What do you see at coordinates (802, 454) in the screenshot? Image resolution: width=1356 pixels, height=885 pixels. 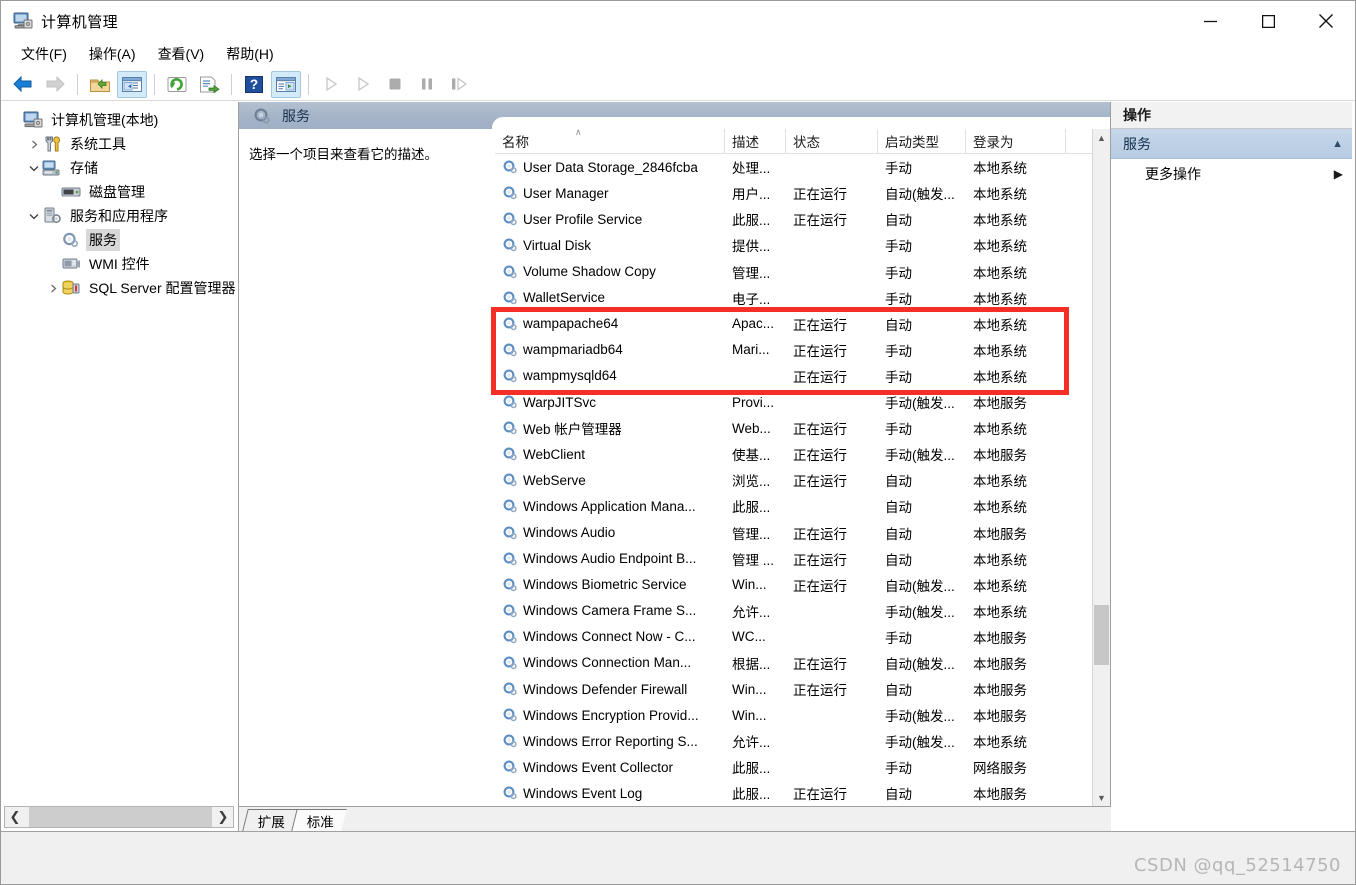 I see `table-row: WebClient 使基... 正在运行 手动(触发... 本地服务` at bounding box center [802, 454].